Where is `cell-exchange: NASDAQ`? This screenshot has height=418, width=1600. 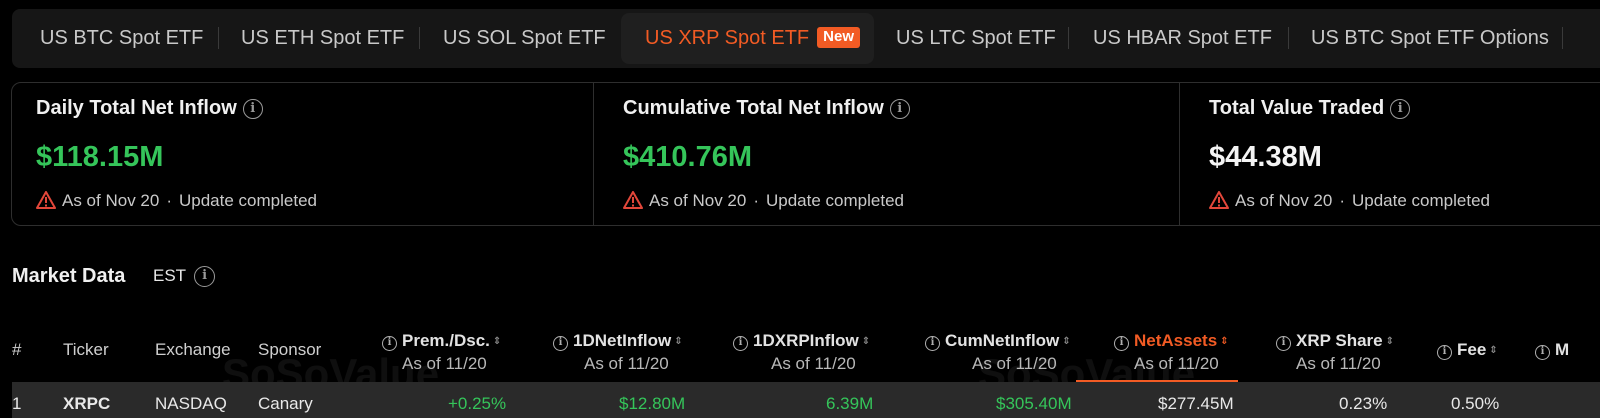 cell-exchange: NASDAQ is located at coordinates (191, 403).